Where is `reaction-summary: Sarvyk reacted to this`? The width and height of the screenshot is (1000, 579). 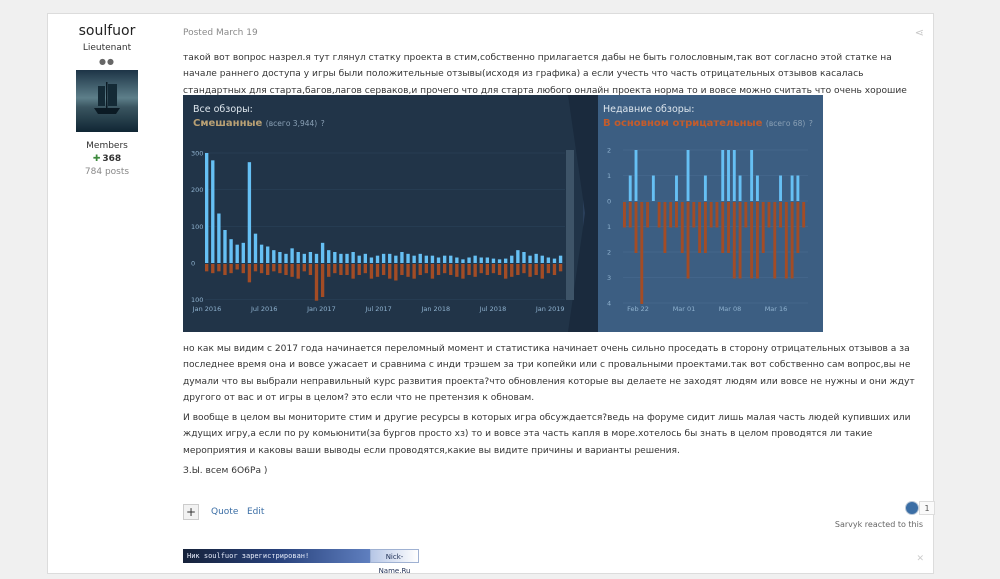 reaction-summary: Sarvyk reacted to this is located at coordinates (879, 524).